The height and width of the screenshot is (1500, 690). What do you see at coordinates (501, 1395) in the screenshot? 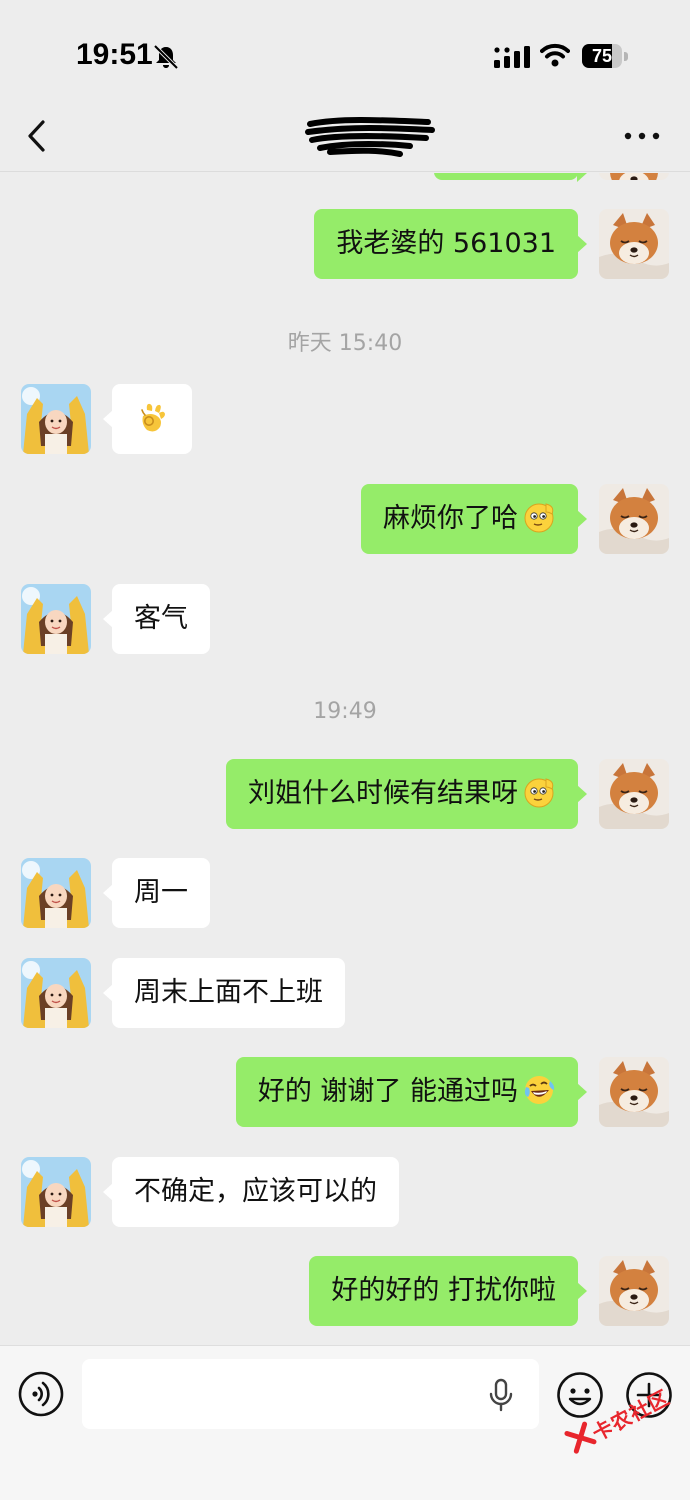
I see `microphone-icon` at bounding box center [501, 1395].